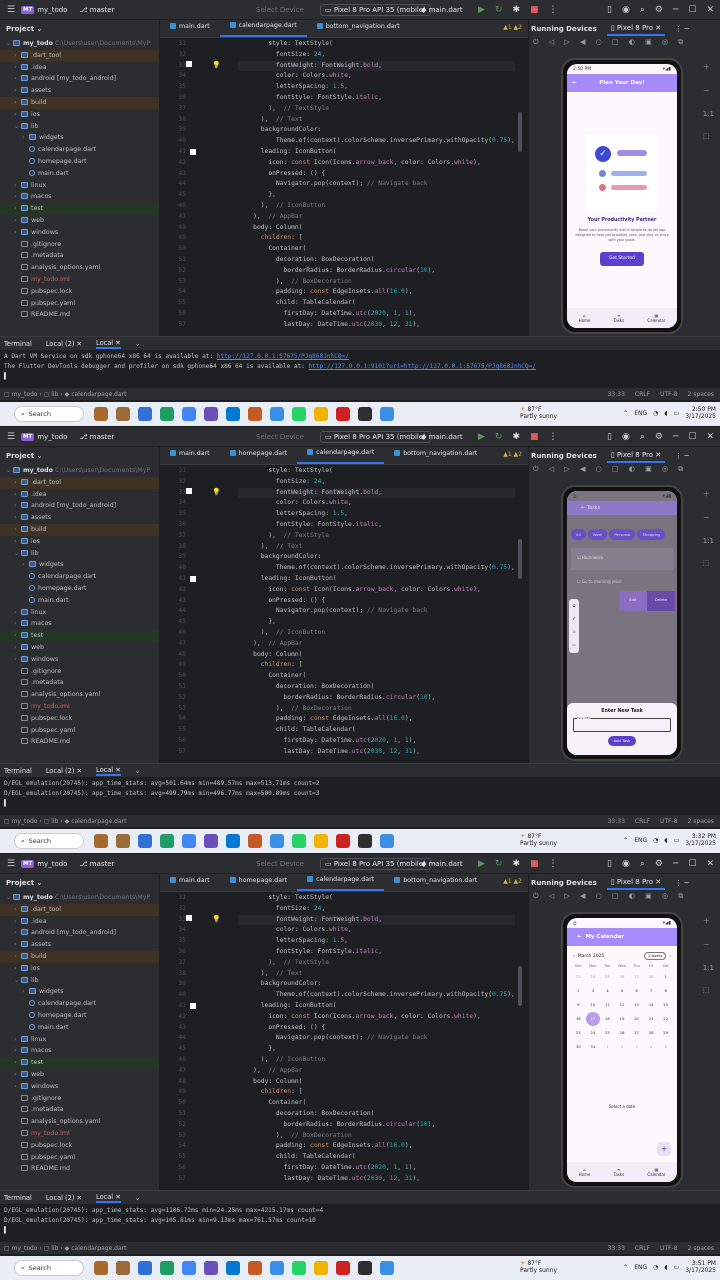  What do you see at coordinates (656, 318) in the screenshot?
I see `nav-calendar: ▦ Calendar` at bounding box center [656, 318].